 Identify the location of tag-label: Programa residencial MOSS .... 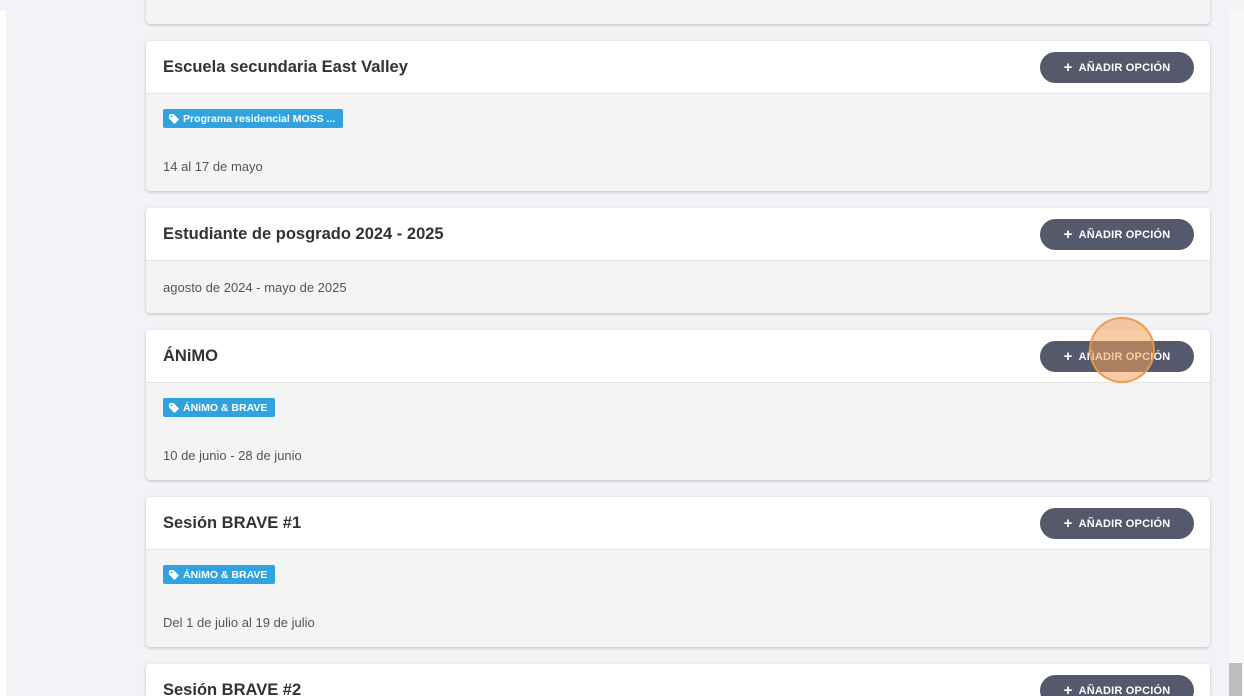
(259, 118).